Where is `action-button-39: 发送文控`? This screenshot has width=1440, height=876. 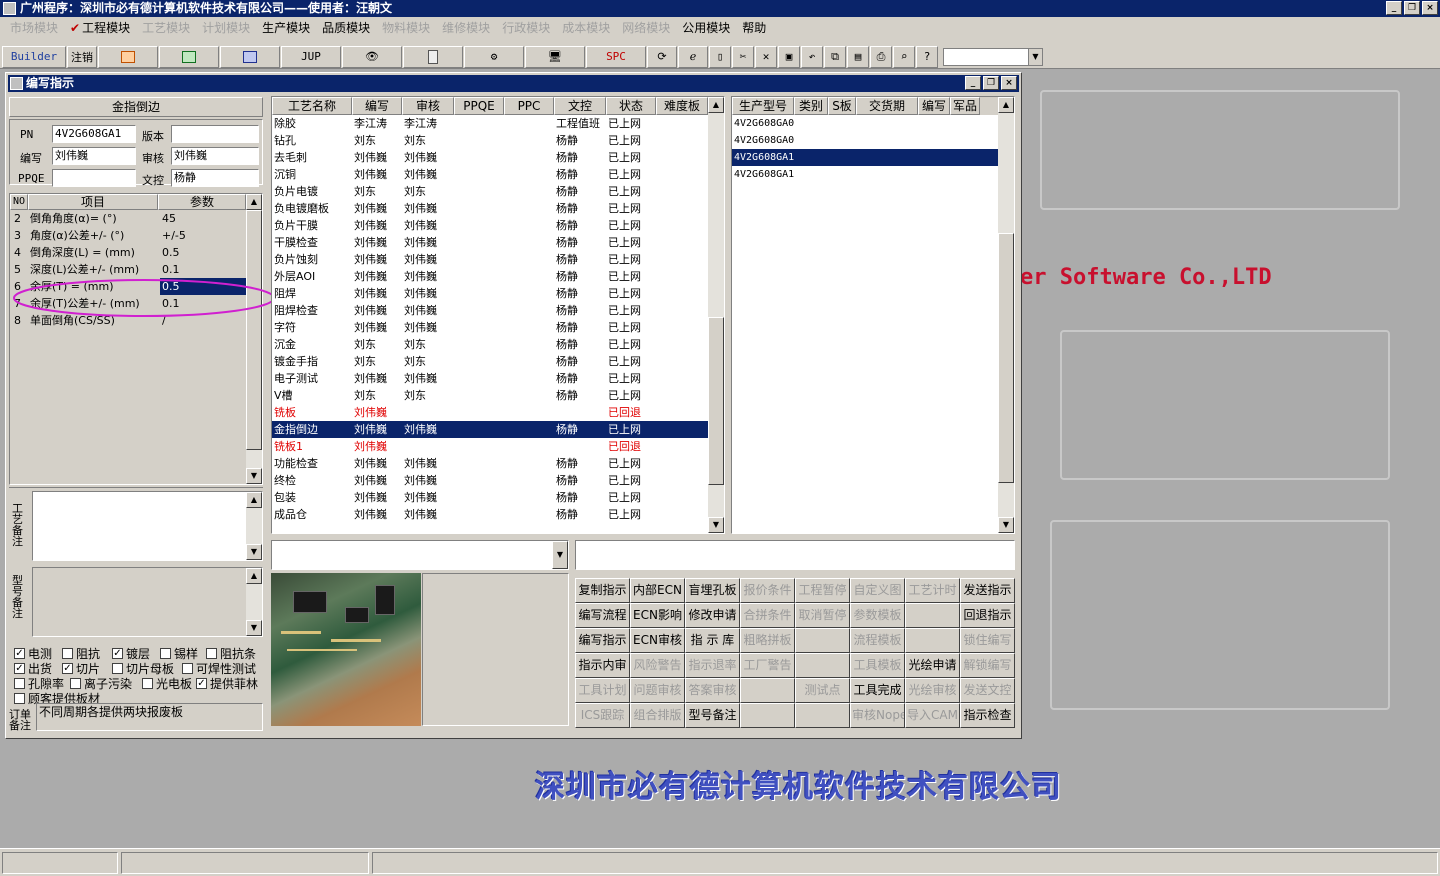 action-button-39: 发送文控 is located at coordinates (987, 690).